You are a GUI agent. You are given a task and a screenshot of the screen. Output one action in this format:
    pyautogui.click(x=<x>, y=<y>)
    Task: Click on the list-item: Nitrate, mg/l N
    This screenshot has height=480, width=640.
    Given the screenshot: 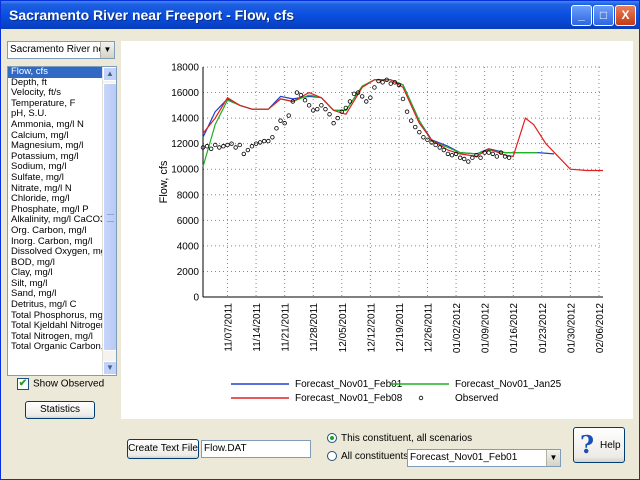 What is the action you would take?
    pyautogui.click(x=55, y=189)
    